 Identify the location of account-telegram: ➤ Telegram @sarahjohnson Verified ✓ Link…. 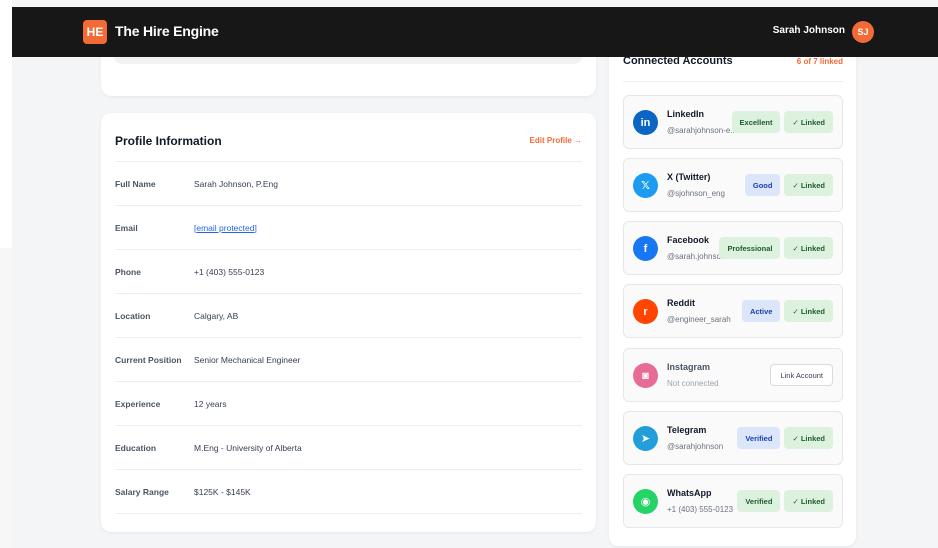
(733, 438).